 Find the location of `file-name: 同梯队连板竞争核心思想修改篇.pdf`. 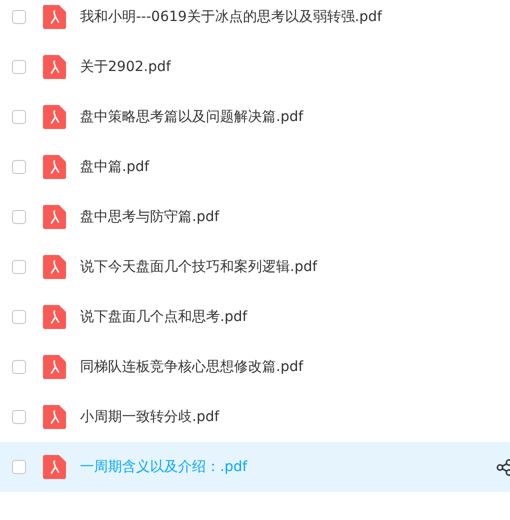

file-name: 同梯队连板竞争核心思想修改篇.pdf is located at coordinates (192, 367).